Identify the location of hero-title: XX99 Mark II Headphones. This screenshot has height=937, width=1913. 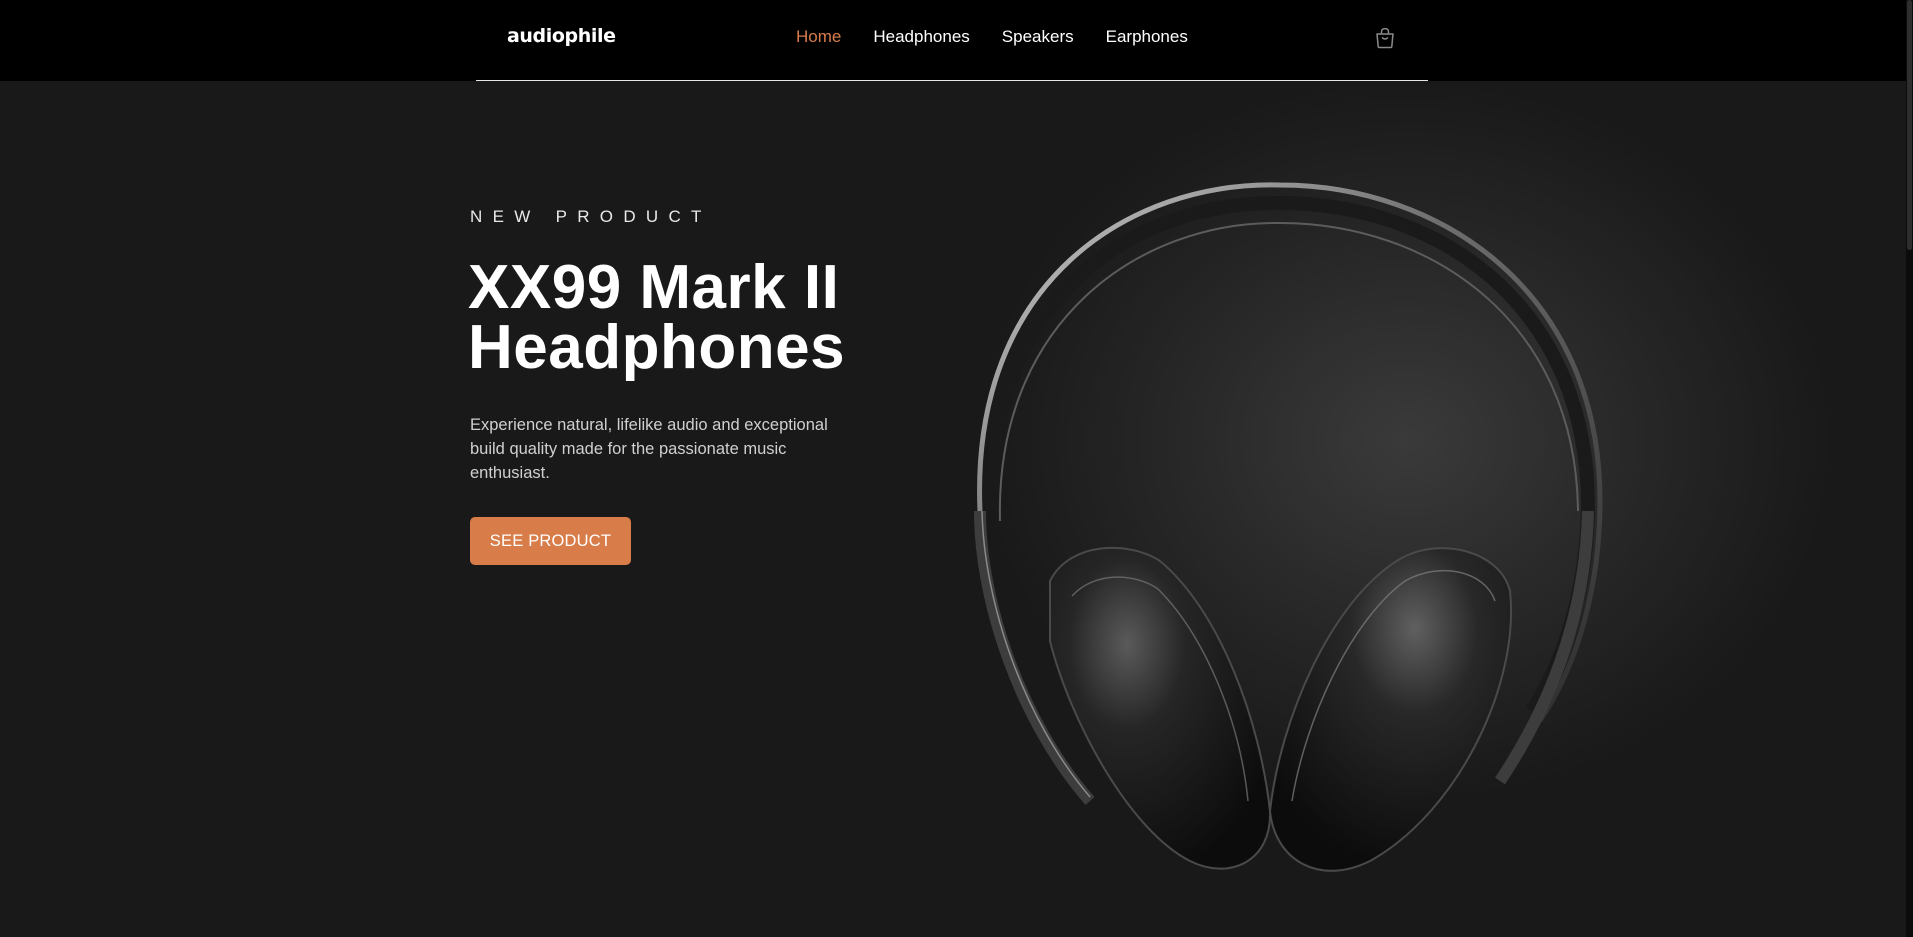
(688, 317).